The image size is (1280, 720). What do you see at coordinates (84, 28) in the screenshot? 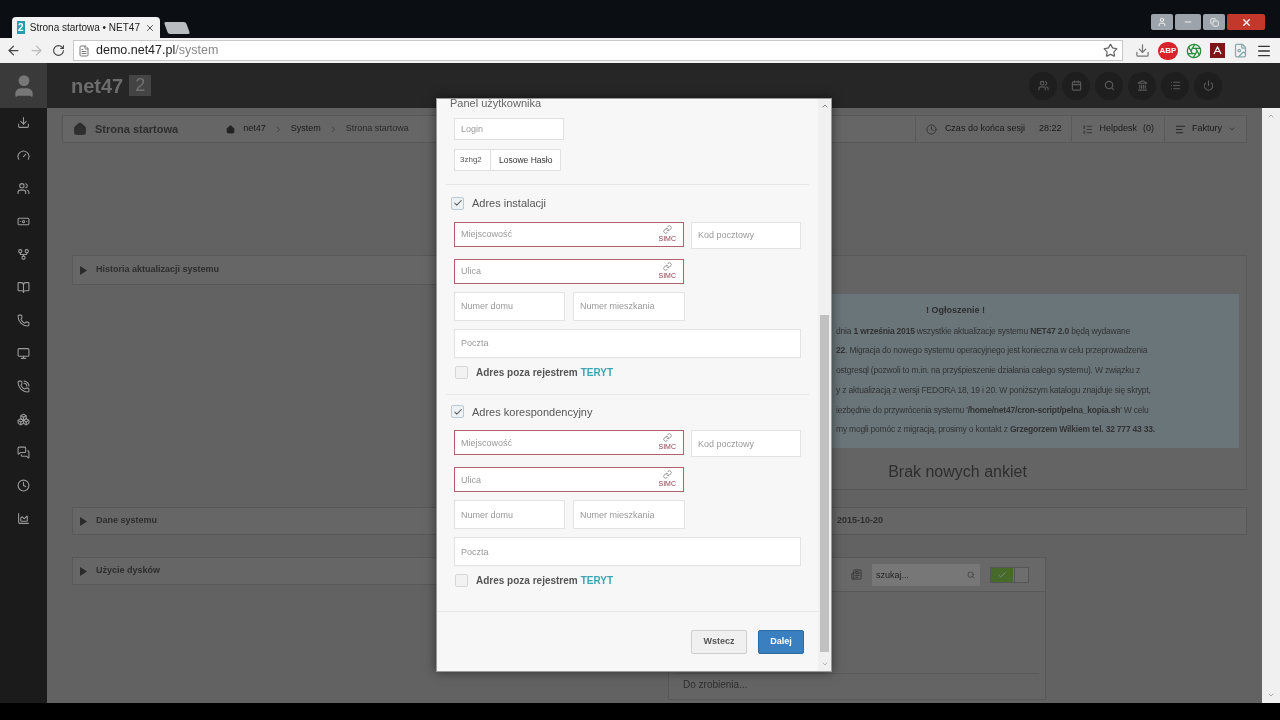
I see `tab-title: Strona startowa • NET47` at bounding box center [84, 28].